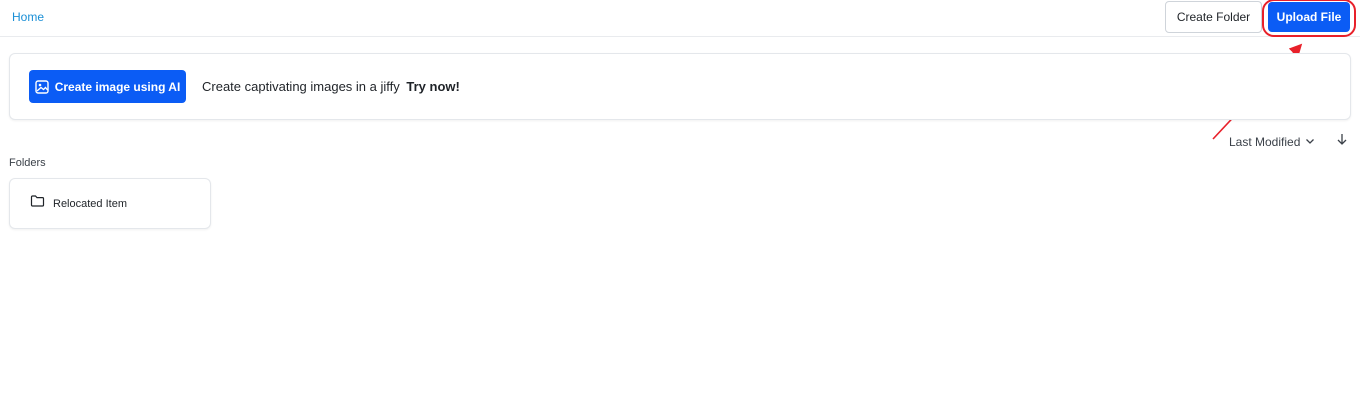 The image size is (1360, 418). I want to click on banner-message: Create captivating images in a jiffy, so click(301, 86).